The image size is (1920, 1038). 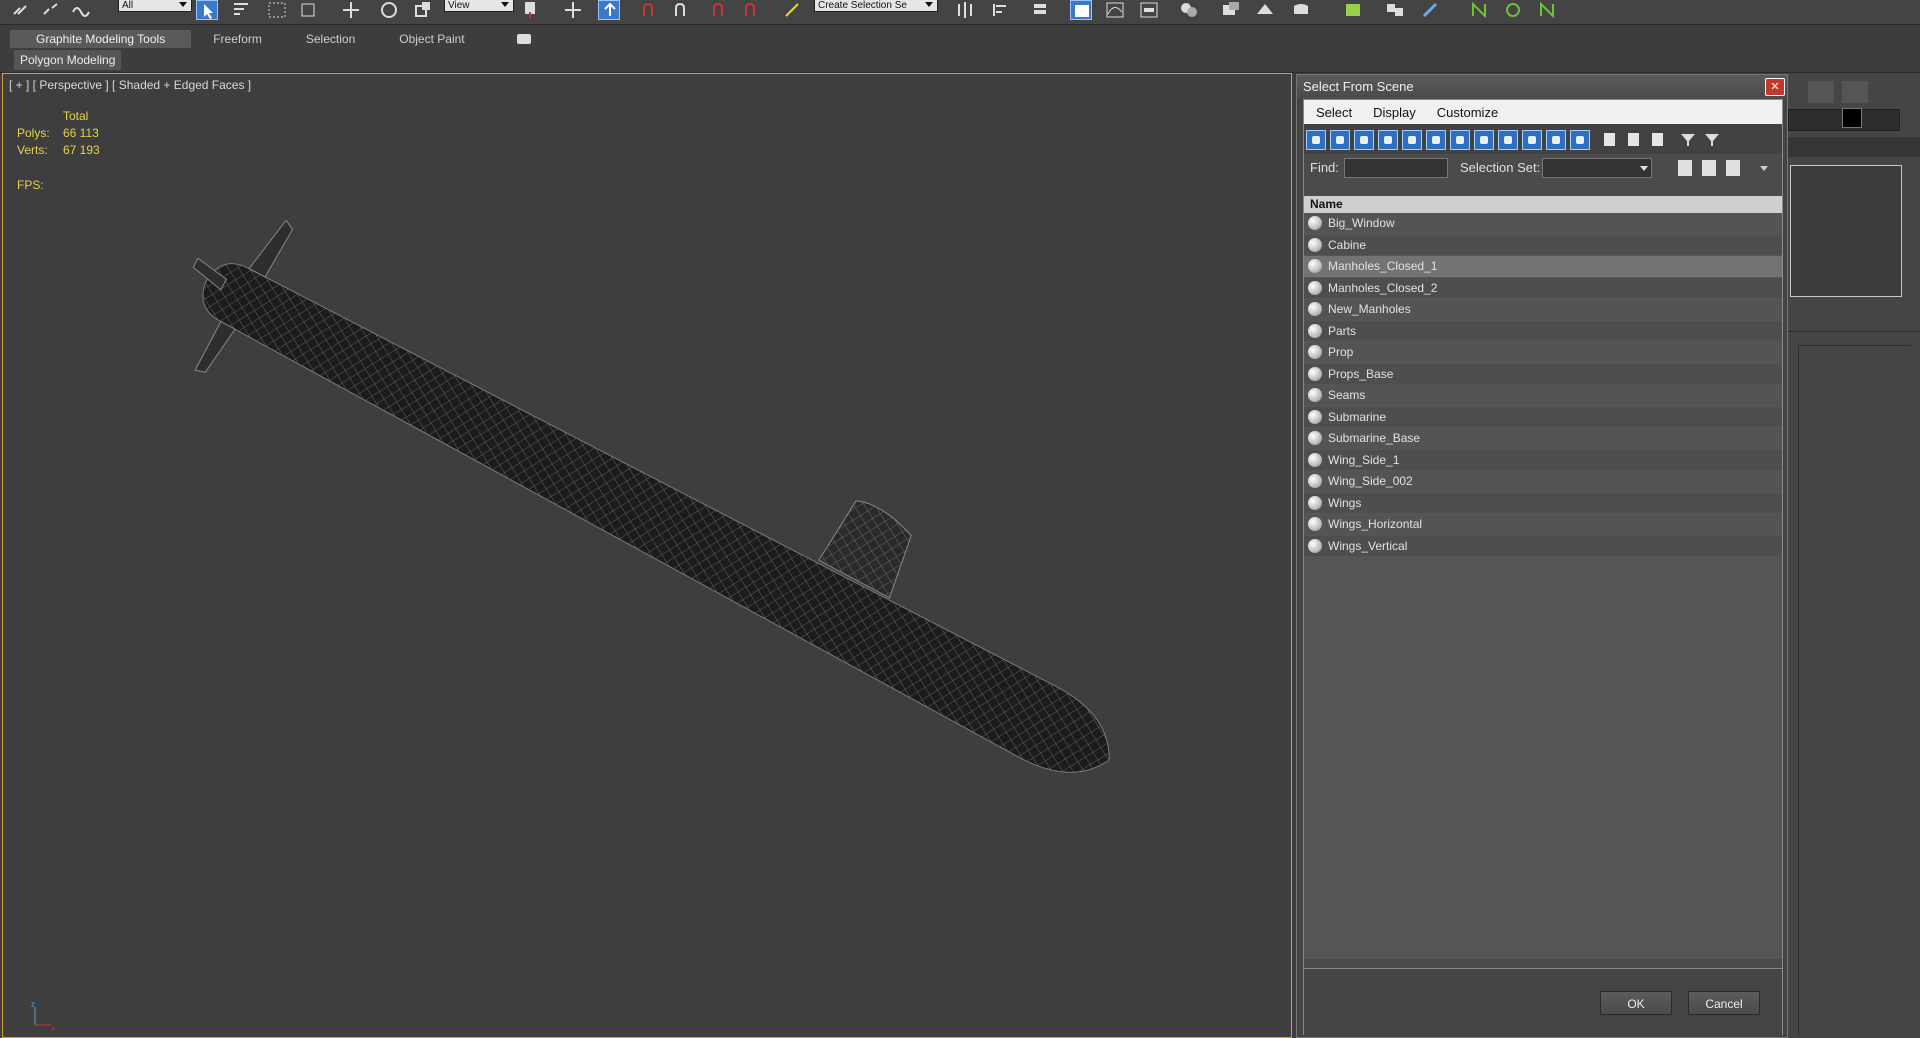 What do you see at coordinates (1364, 140) in the screenshot?
I see `filter-lights-icon` at bounding box center [1364, 140].